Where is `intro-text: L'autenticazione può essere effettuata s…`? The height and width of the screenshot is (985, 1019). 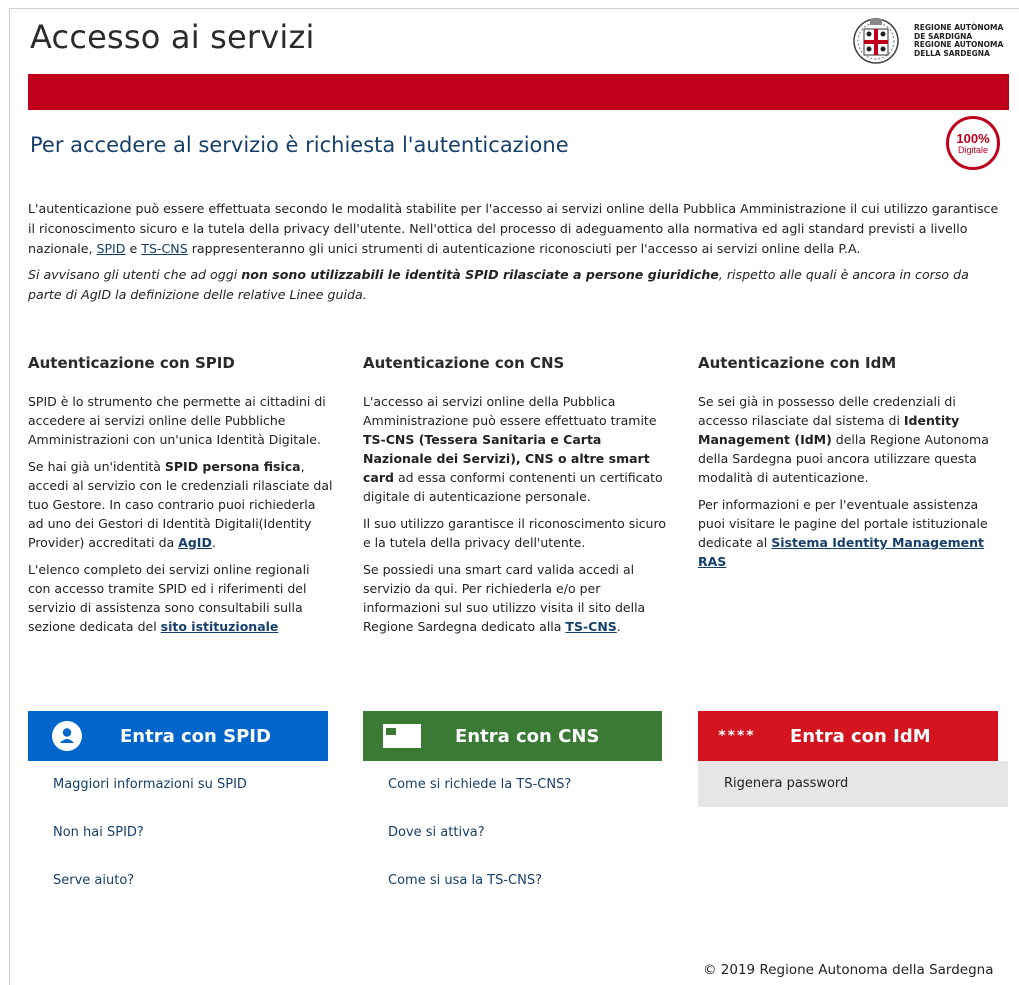 intro-text: L'autenticazione può essere effettuata s… is located at coordinates (515, 255).